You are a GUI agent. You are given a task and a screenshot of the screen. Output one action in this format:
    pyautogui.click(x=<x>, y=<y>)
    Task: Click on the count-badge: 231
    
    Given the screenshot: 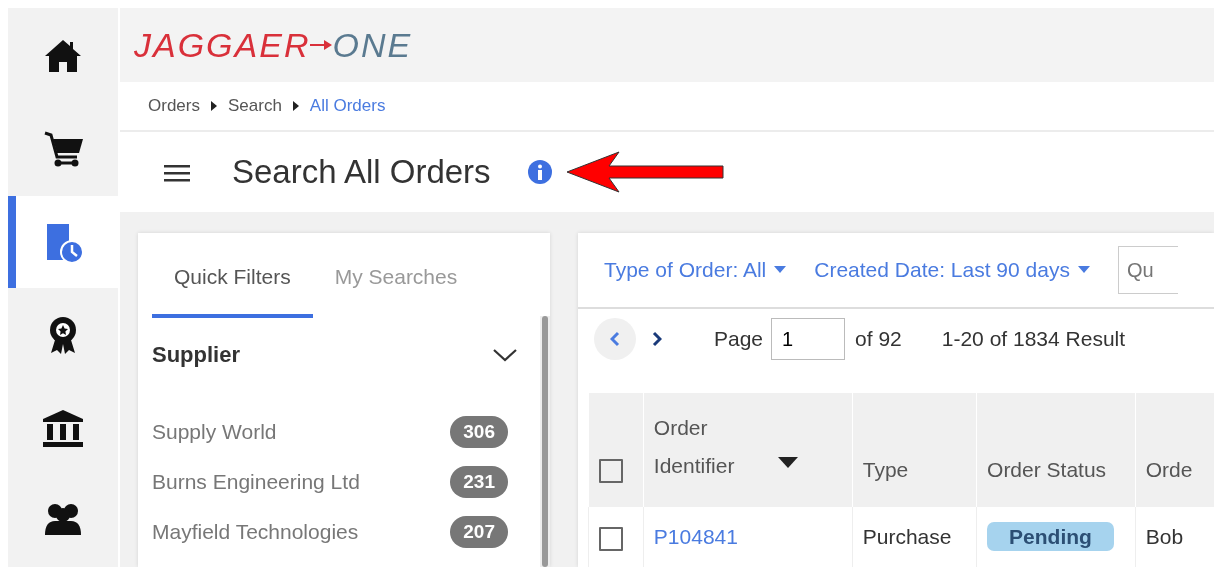 What is the action you would take?
    pyautogui.click(x=479, y=482)
    